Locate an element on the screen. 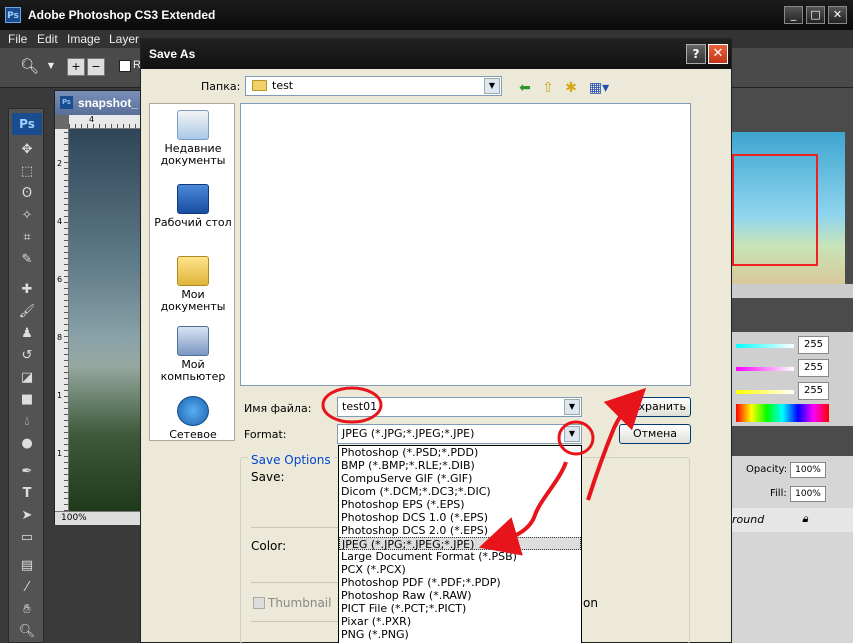 The width and height of the screenshot is (853, 643). recent-documents-icon is located at coordinates (193, 125).